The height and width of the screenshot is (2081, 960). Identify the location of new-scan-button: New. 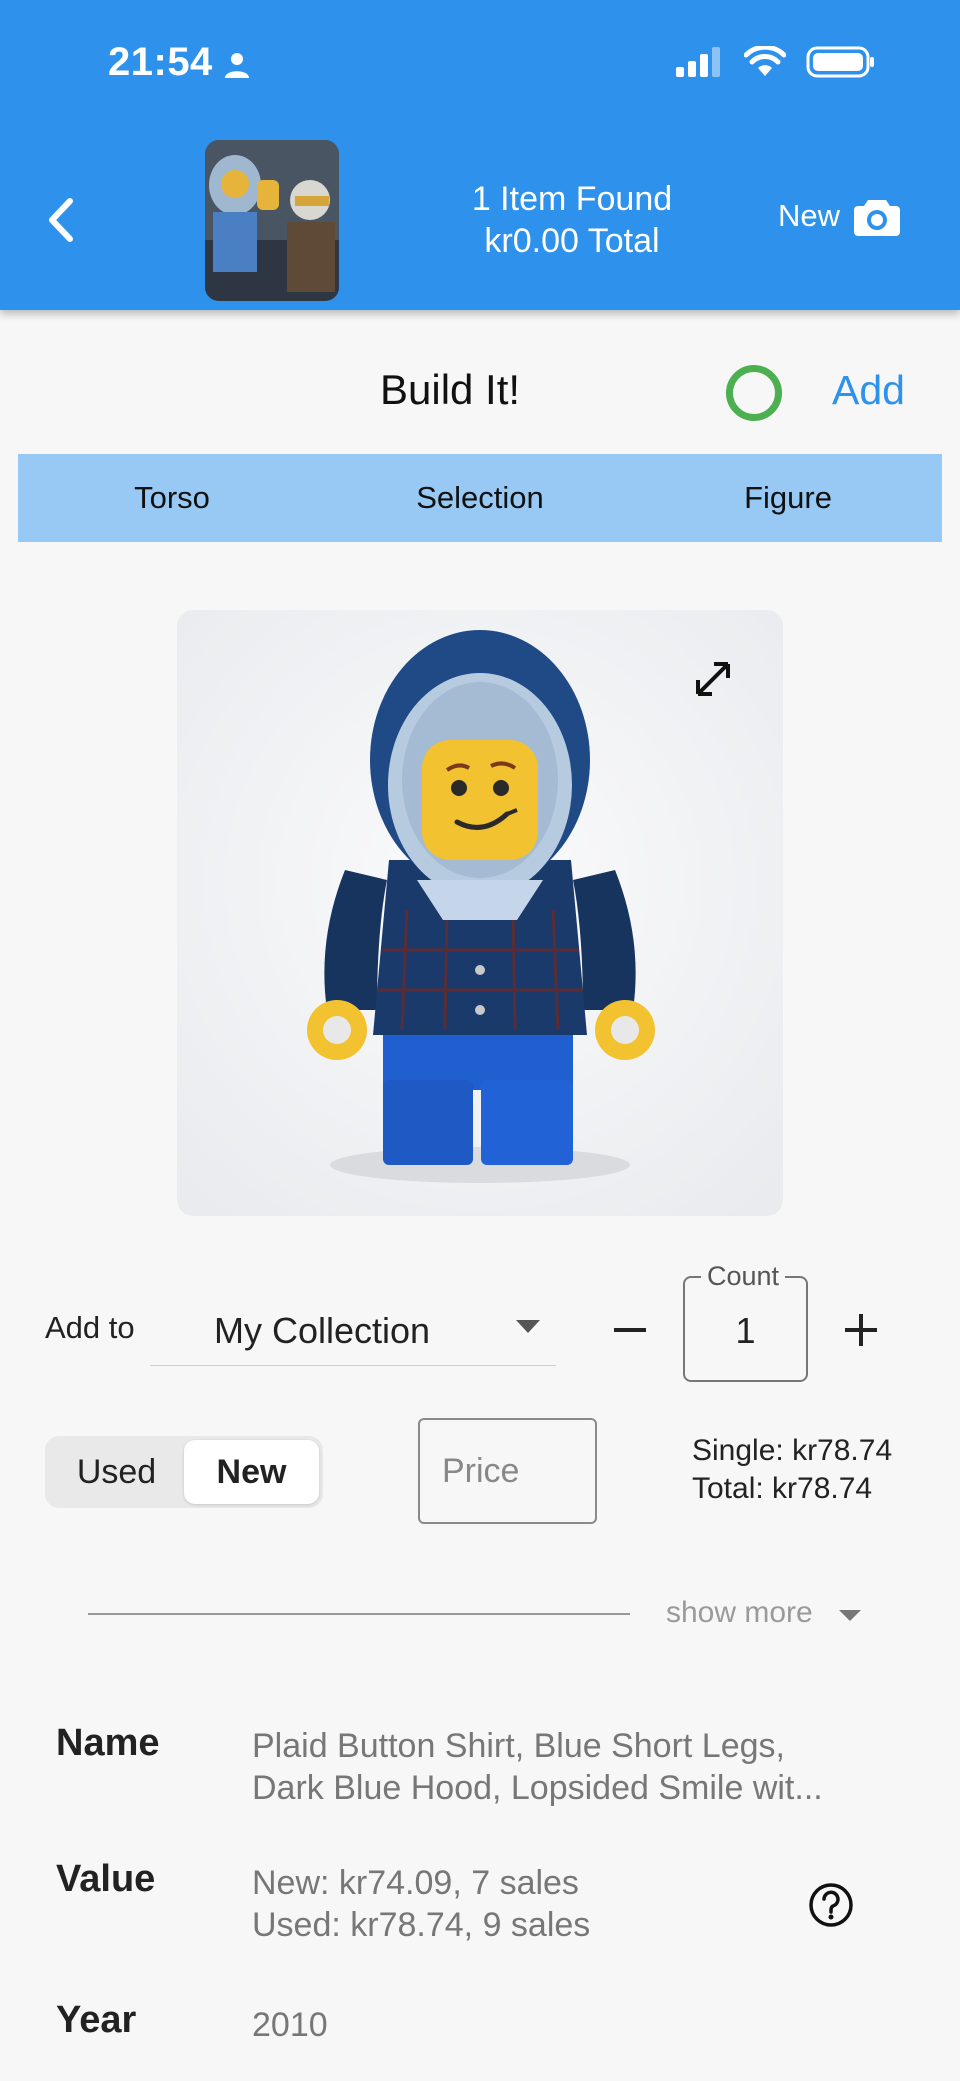
(839, 216).